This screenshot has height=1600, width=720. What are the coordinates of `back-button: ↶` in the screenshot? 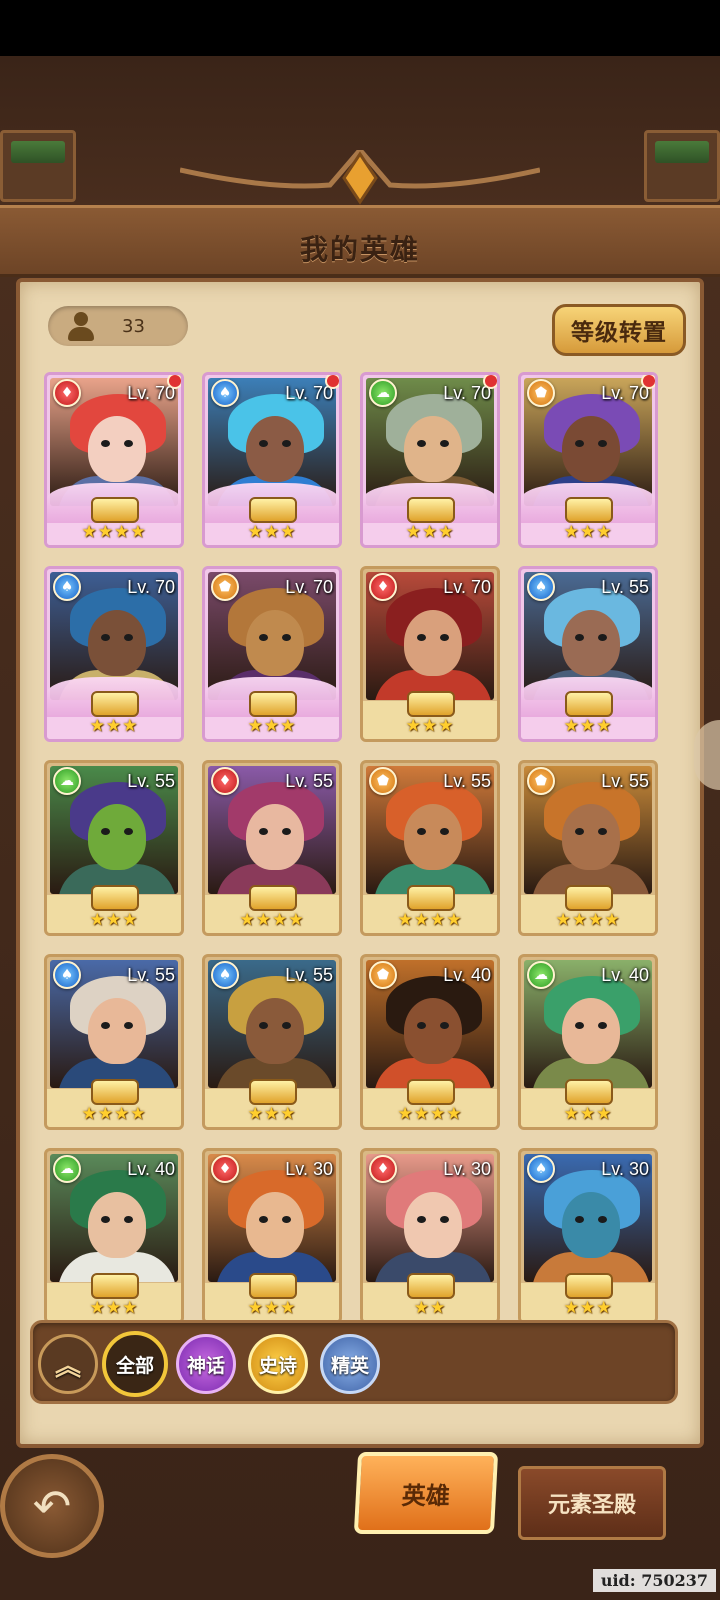 It's located at (52, 1506).